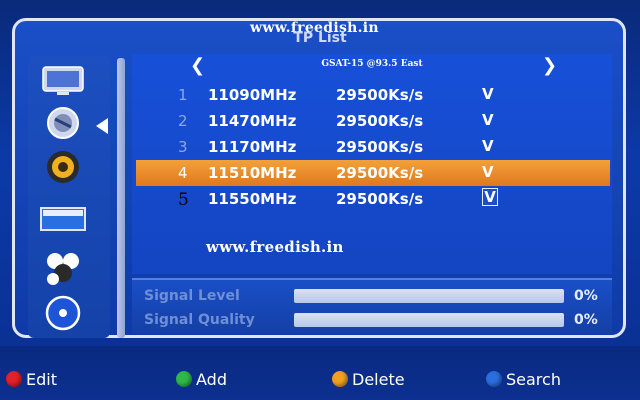 The image size is (640, 400). What do you see at coordinates (63, 123) in the screenshot?
I see `satellite-dish-icon` at bounding box center [63, 123].